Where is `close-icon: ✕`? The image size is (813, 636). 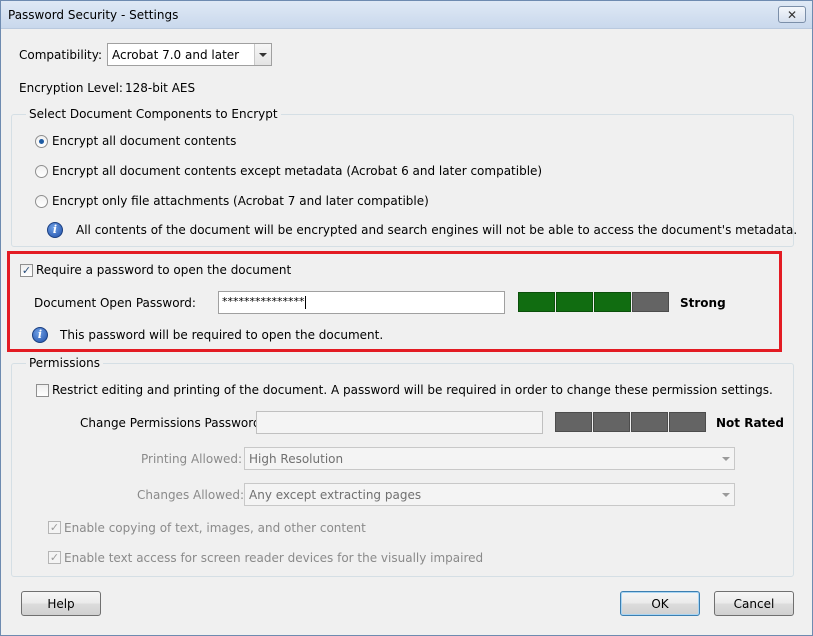
close-icon: ✕ is located at coordinates (792, 14).